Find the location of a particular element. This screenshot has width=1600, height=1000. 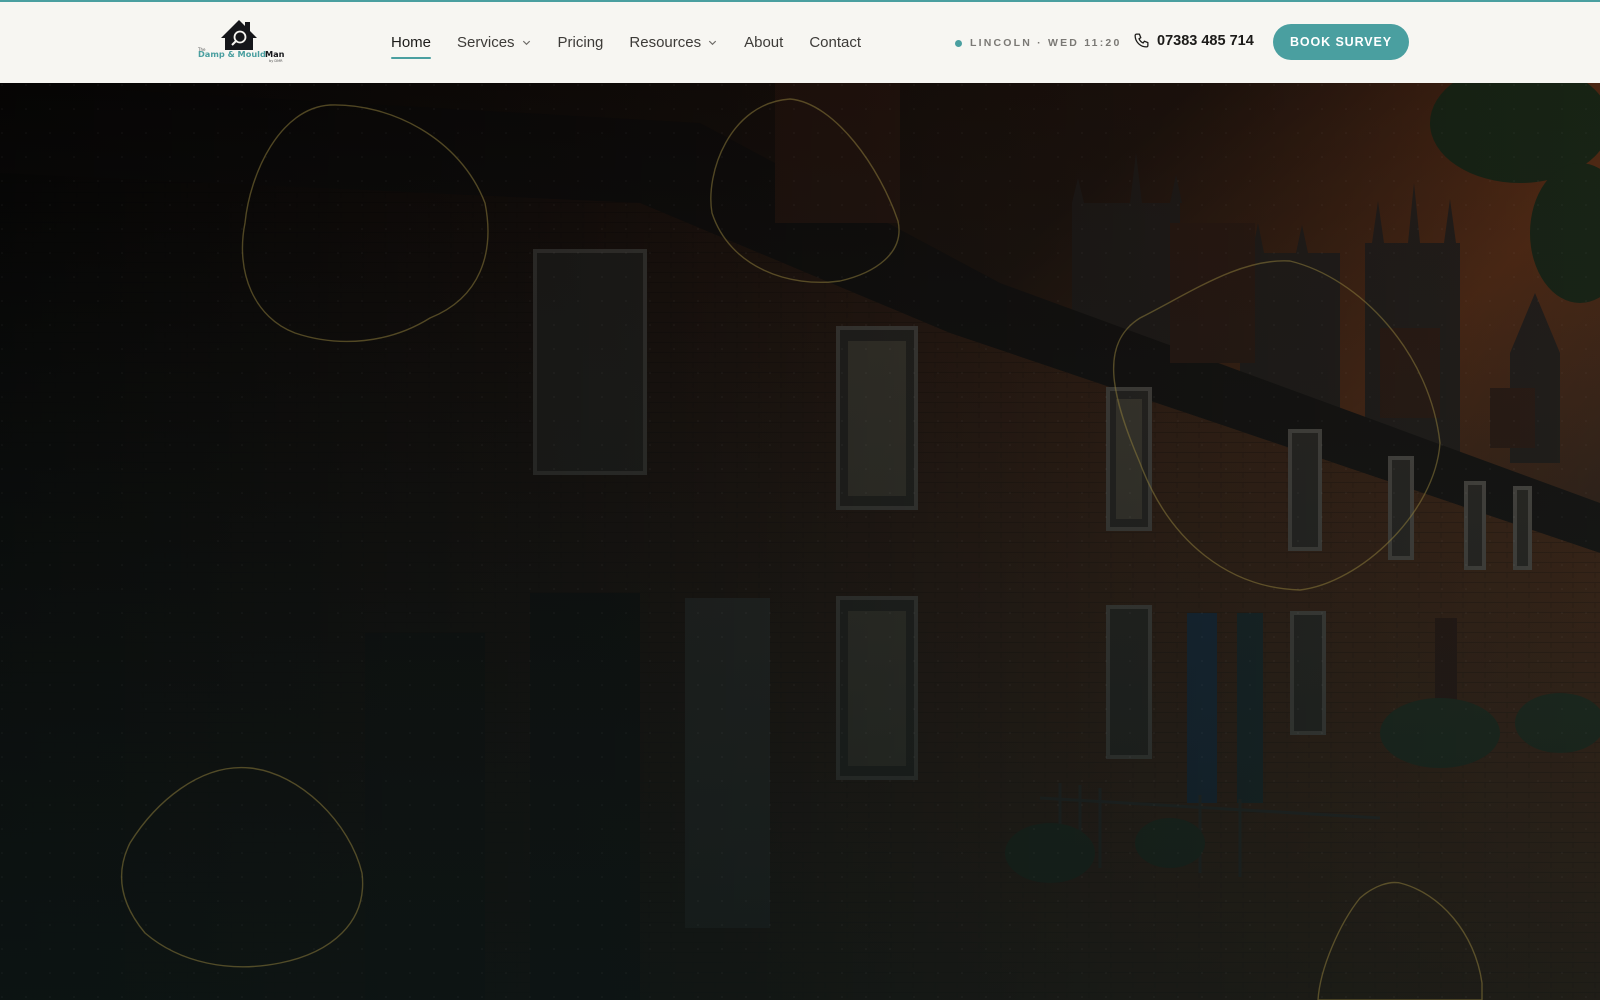

nav-home: Home is located at coordinates (411, 45).